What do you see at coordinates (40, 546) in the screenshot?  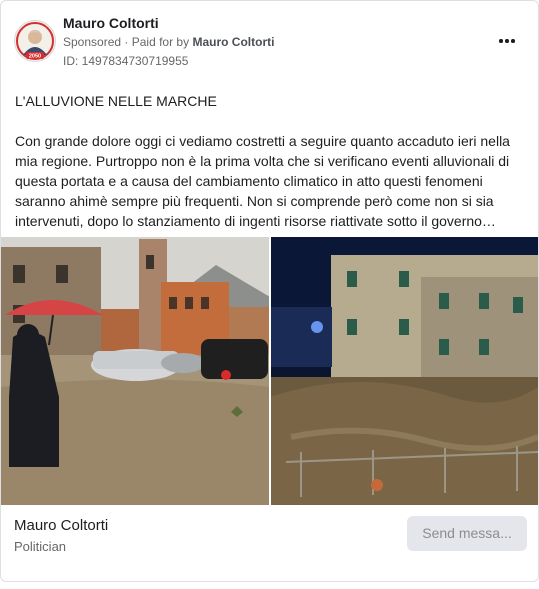 I see `footer-page-category: Politician` at bounding box center [40, 546].